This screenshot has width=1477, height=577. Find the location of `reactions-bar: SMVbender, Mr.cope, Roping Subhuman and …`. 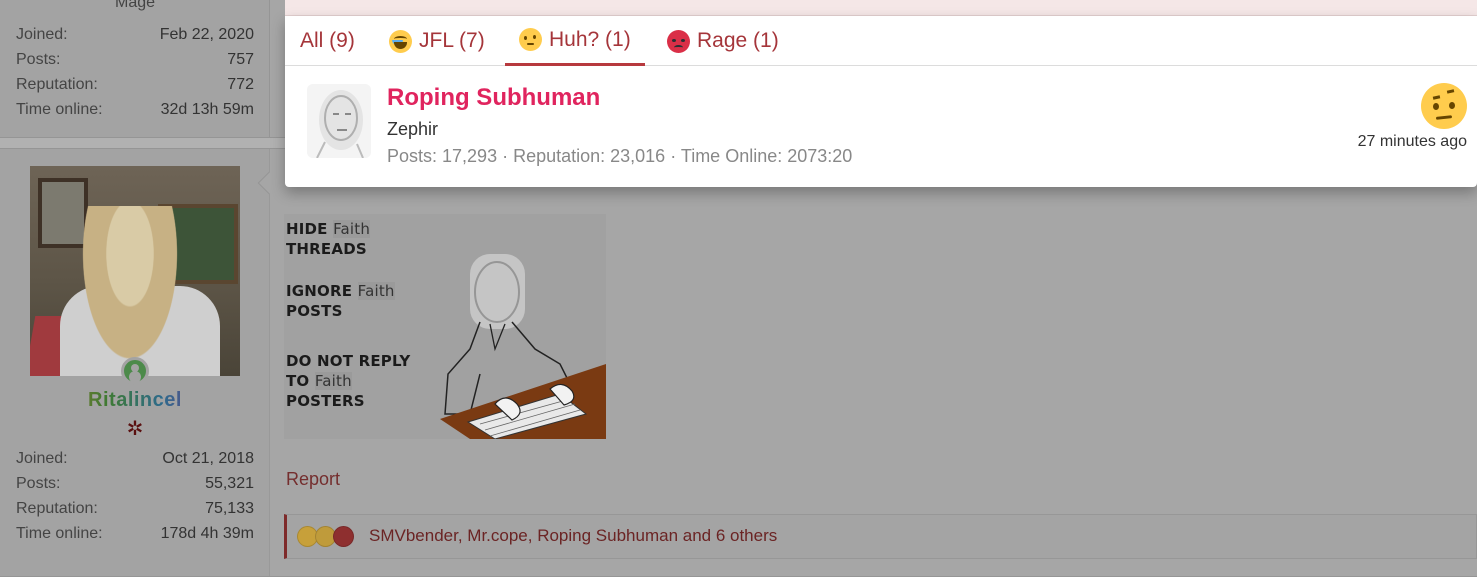

reactions-bar: SMVbender, Mr.cope, Roping Subhuman and … is located at coordinates (880, 536).